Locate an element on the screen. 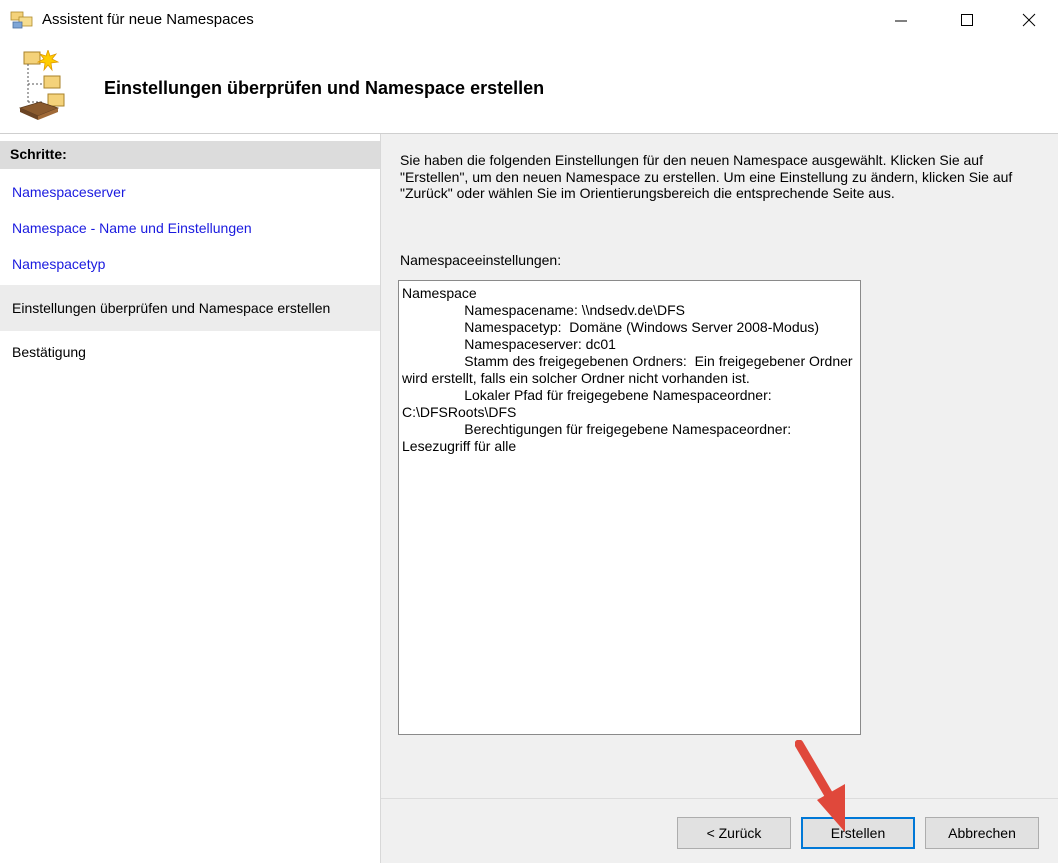  back-button: < Zurück is located at coordinates (734, 833).